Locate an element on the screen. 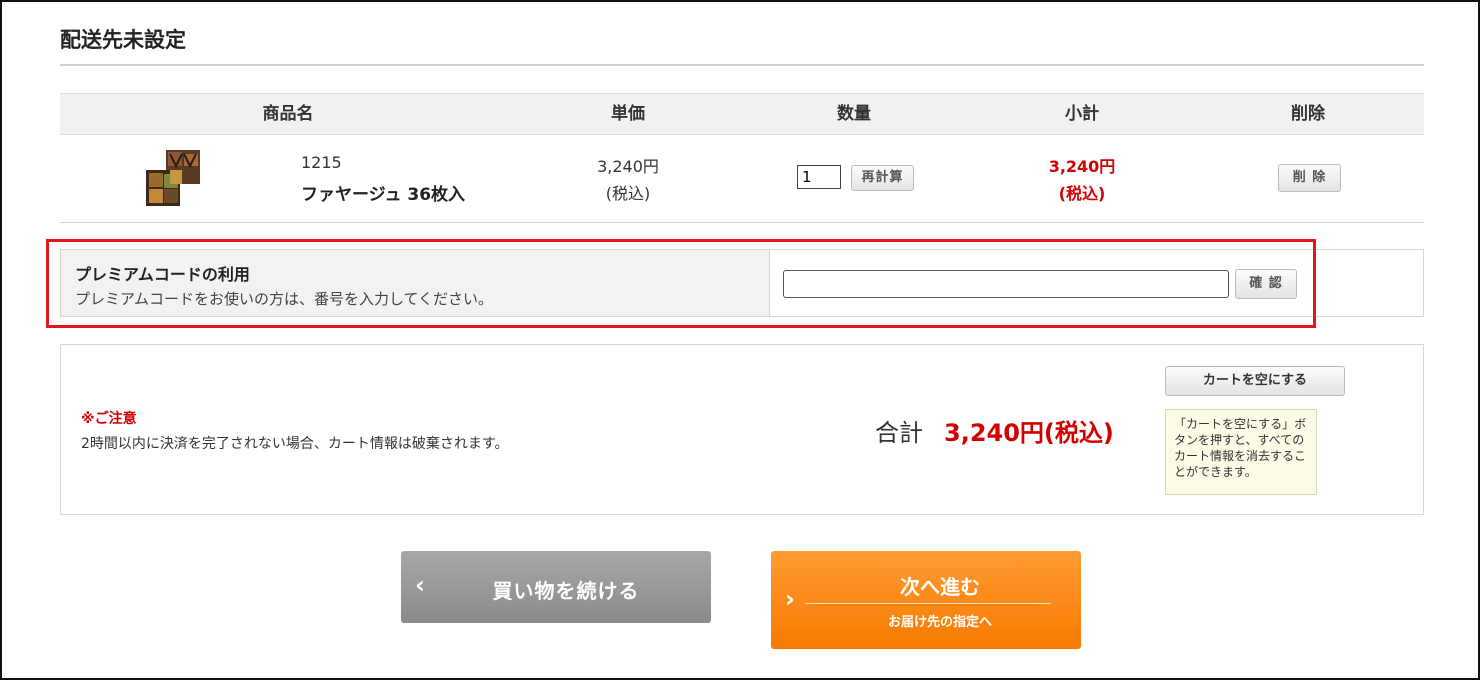  header-subtotal: 小計 is located at coordinates (1082, 114).